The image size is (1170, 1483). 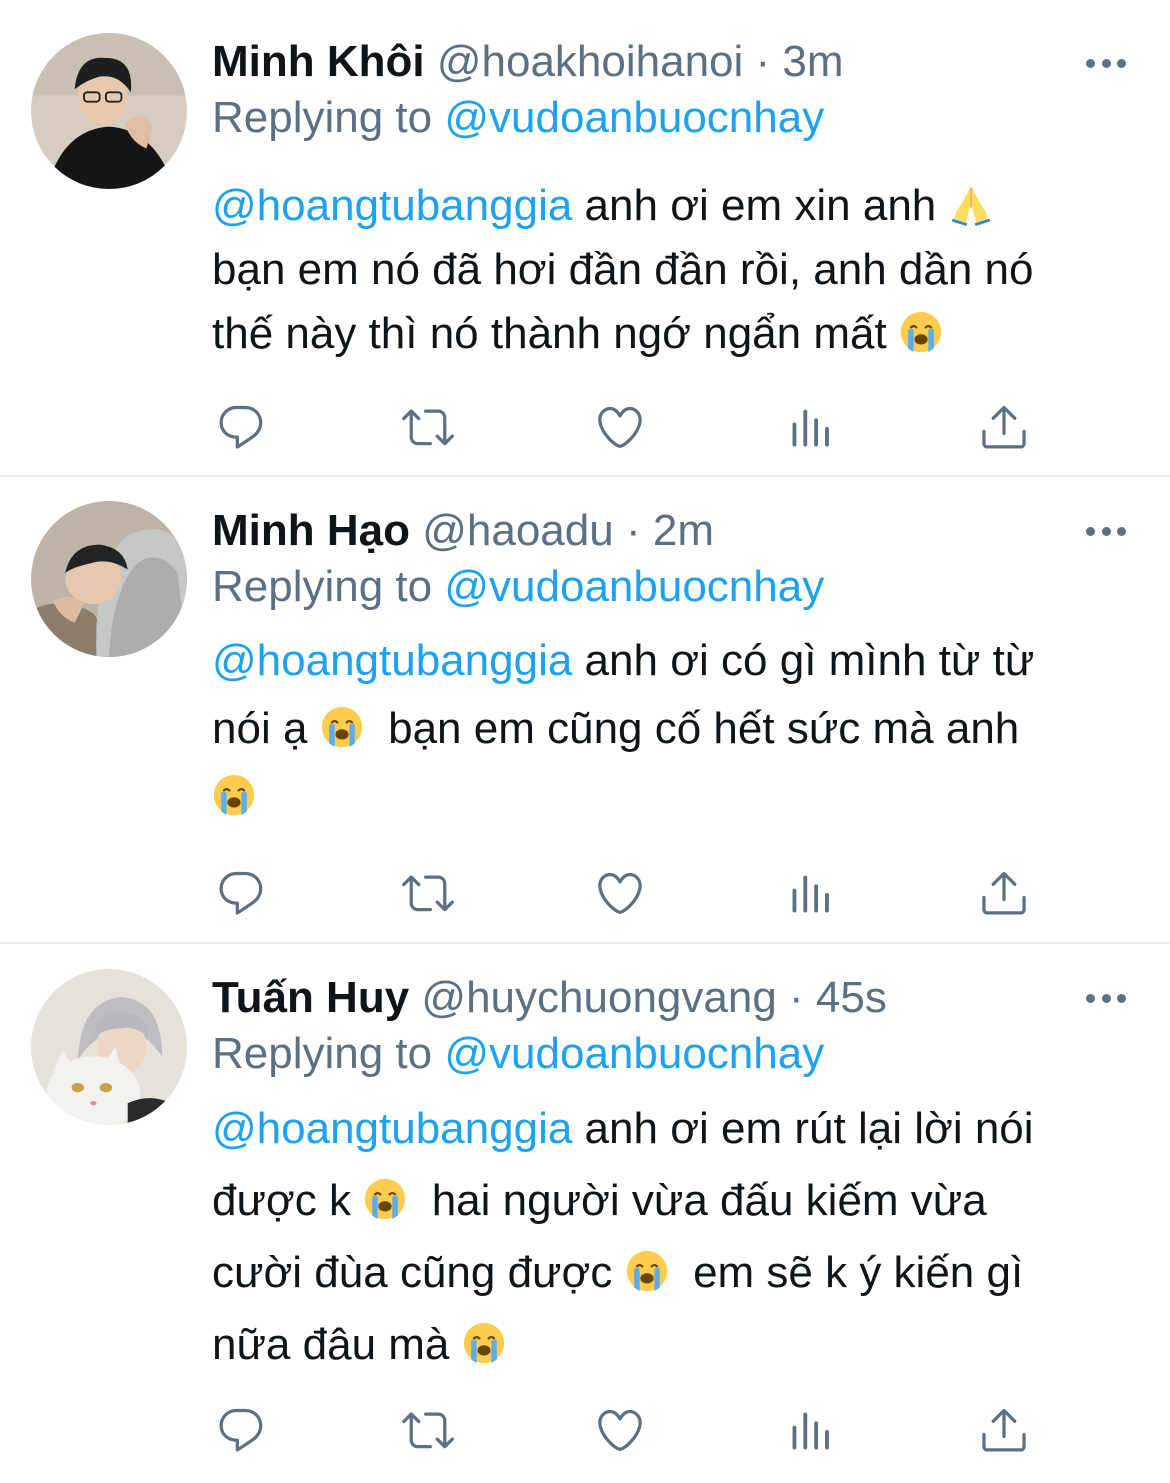 What do you see at coordinates (311, 530) in the screenshot?
I see `display-name: Minh Hạo` at bounding box center [311, 530].